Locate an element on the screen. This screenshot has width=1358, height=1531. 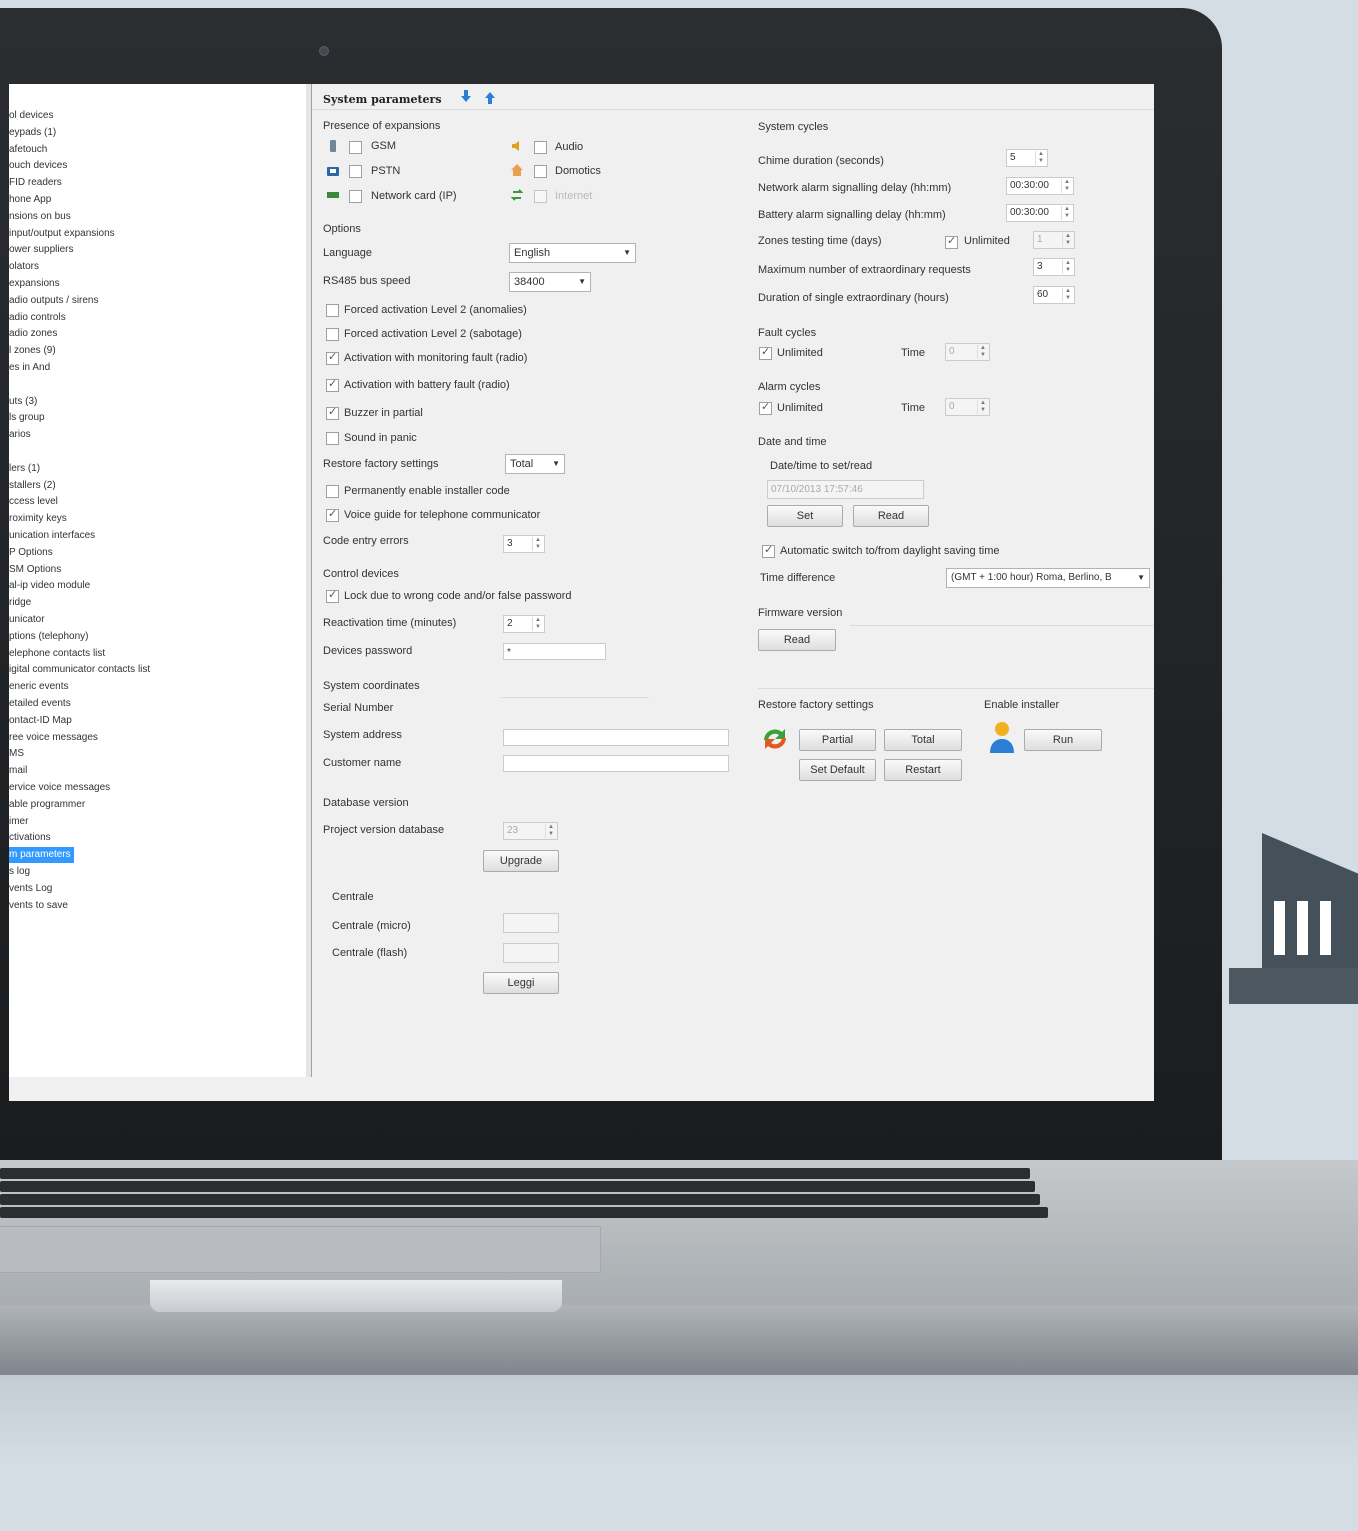
restart-button: Restart is located at coordinates (923, 770).